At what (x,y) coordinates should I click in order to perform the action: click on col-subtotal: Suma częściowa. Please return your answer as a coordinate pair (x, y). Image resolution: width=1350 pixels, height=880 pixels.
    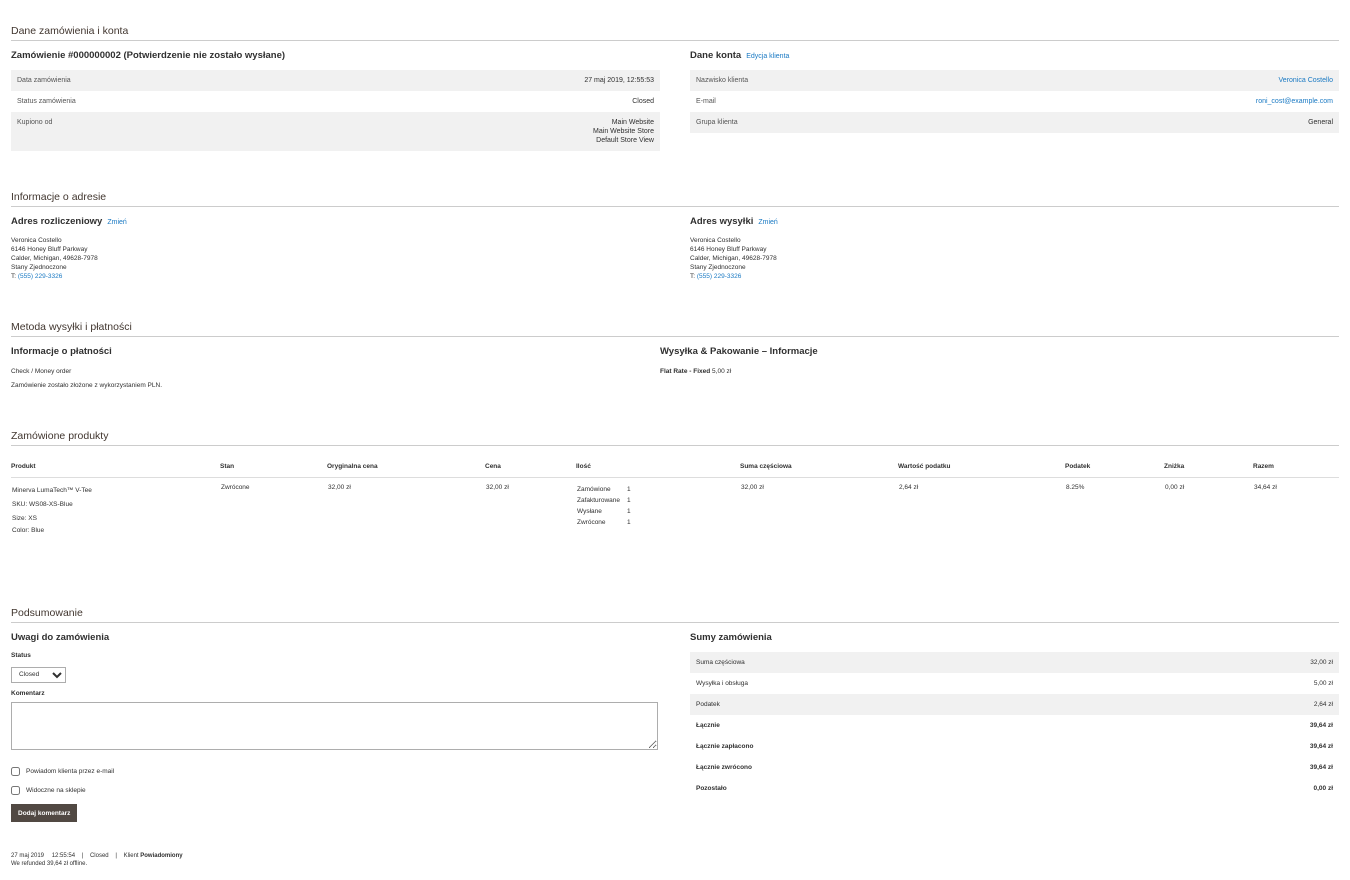
    Looking at the image, I should click on (819, 469).